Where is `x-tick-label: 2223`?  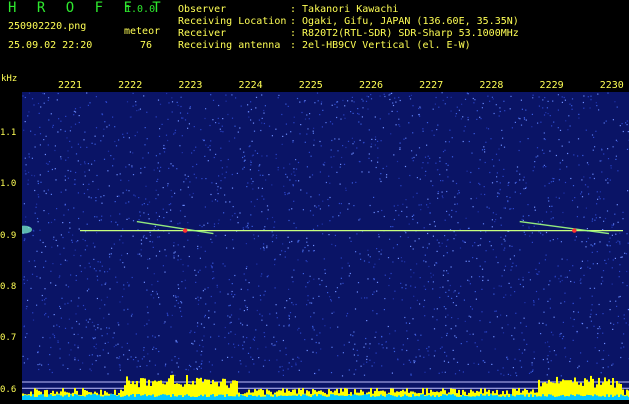
x-tick-label: 2223 is located at coordinates (190, 85).